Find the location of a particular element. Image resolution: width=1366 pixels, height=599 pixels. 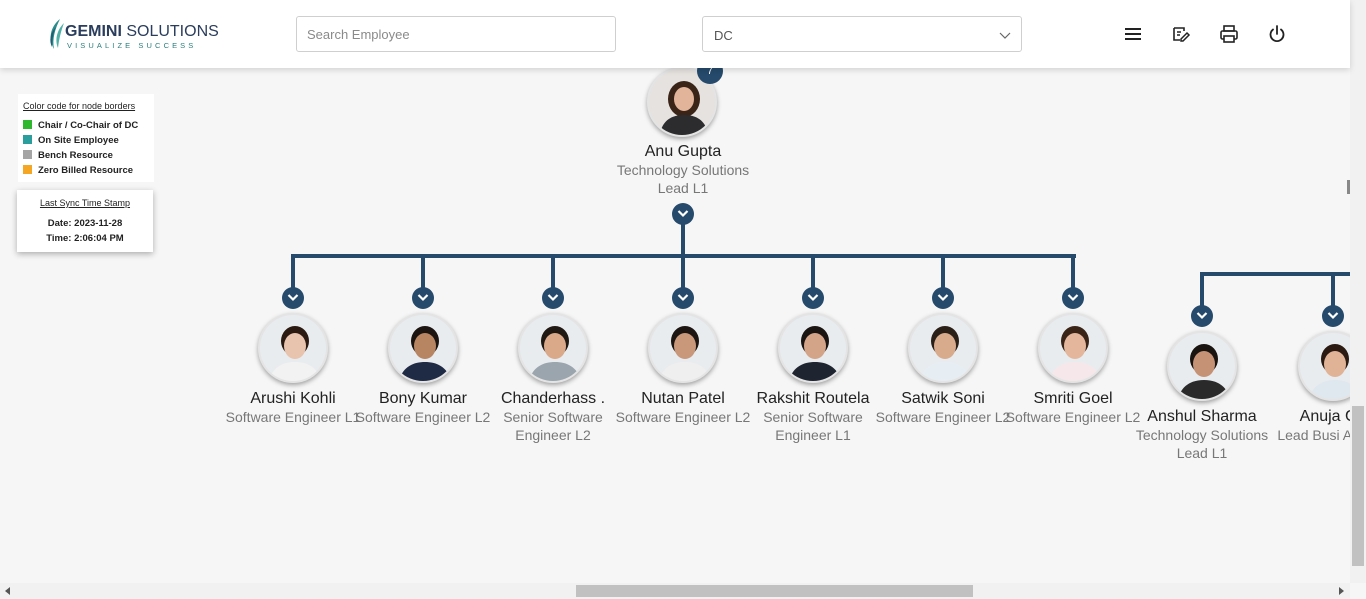

employee-name: Bony Kumar is located at coordinates (423, 398).